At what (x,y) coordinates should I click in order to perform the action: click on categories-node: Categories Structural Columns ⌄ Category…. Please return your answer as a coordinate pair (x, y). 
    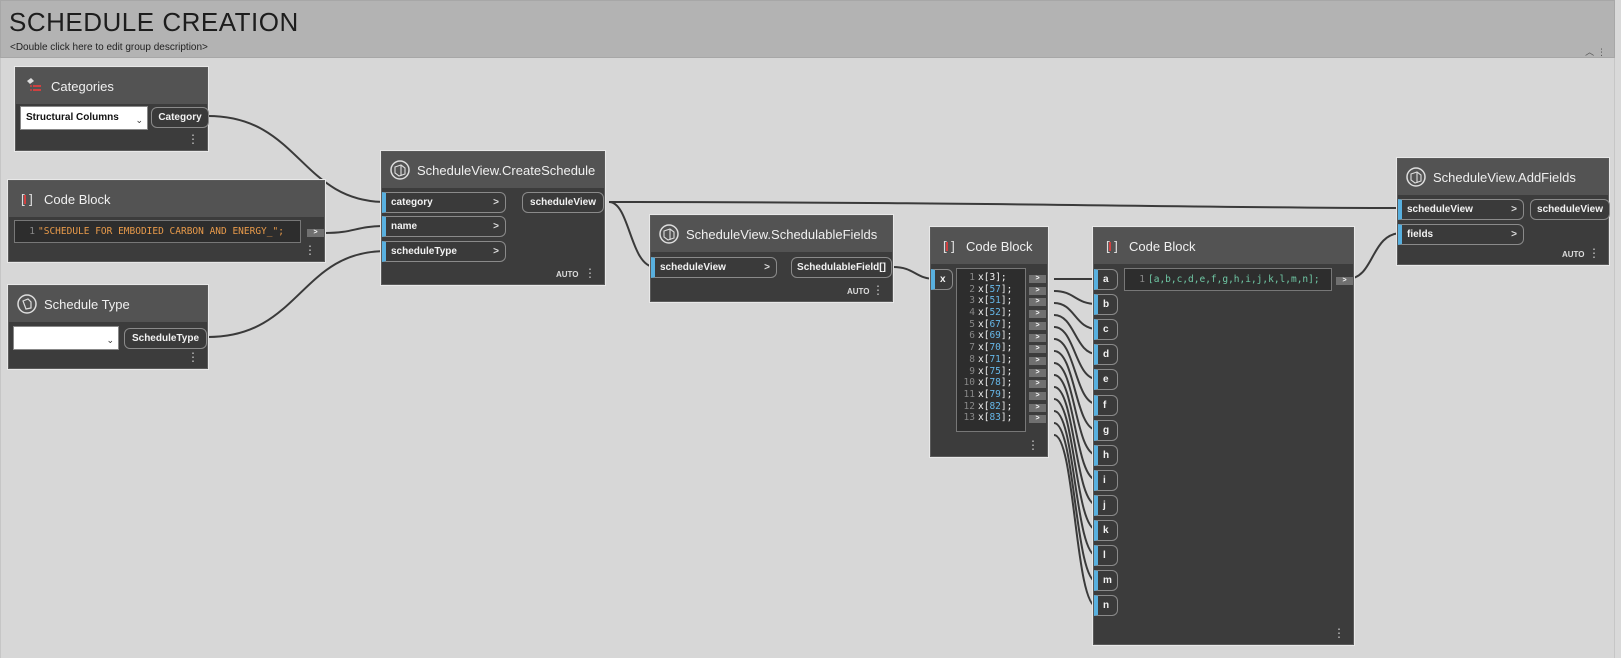
    Looking at the image, I should click on (112, 109).